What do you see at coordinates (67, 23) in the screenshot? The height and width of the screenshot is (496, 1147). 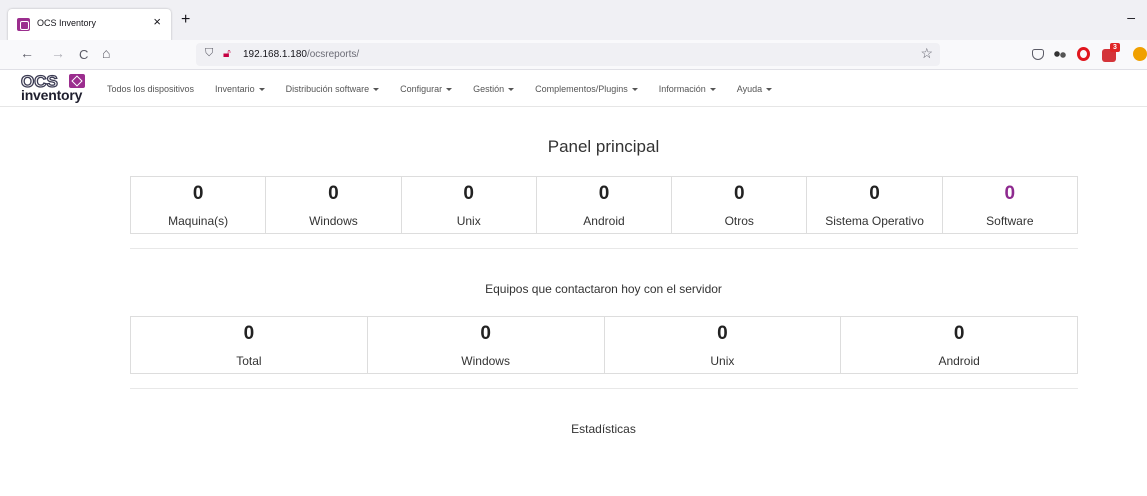 I see `tab-title: OCS Inventory` at bounding box center [67, 23].